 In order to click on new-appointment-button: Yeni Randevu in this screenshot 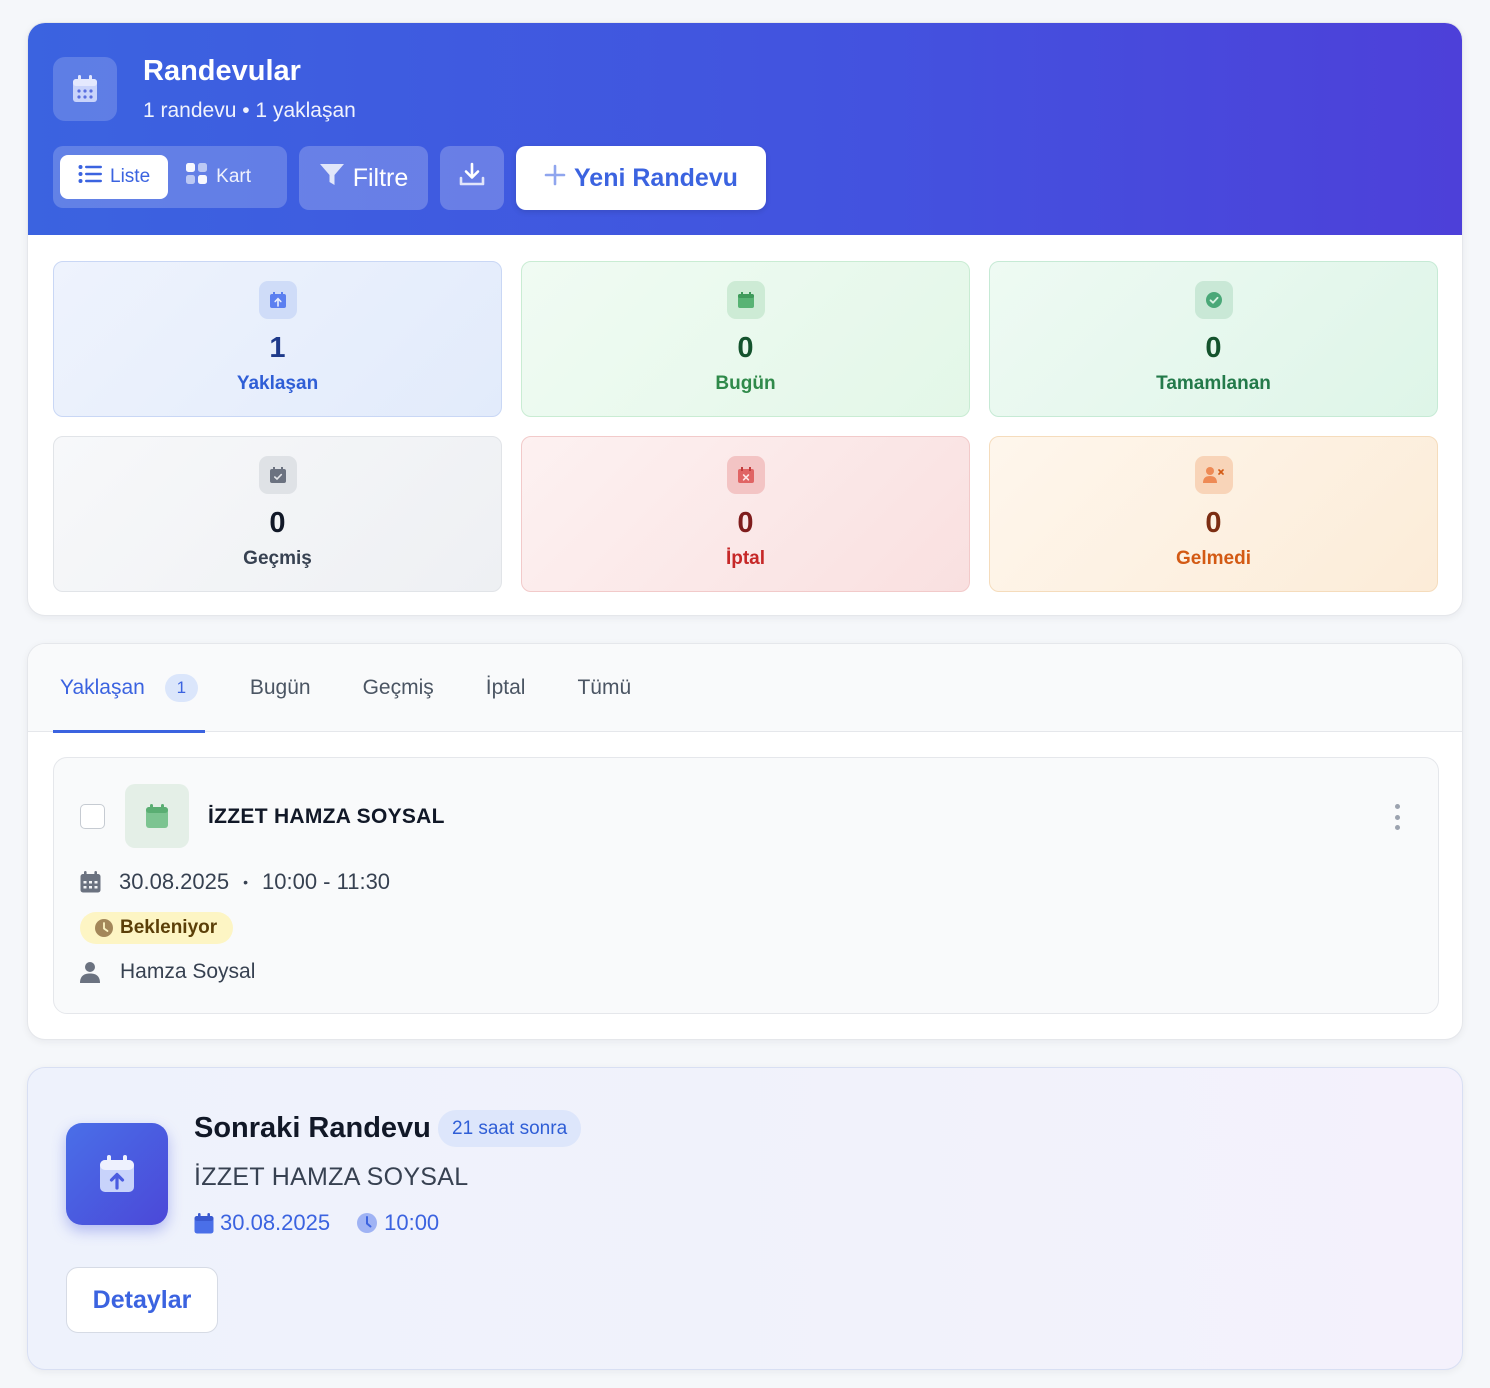, I will do `click(641, 178)`.